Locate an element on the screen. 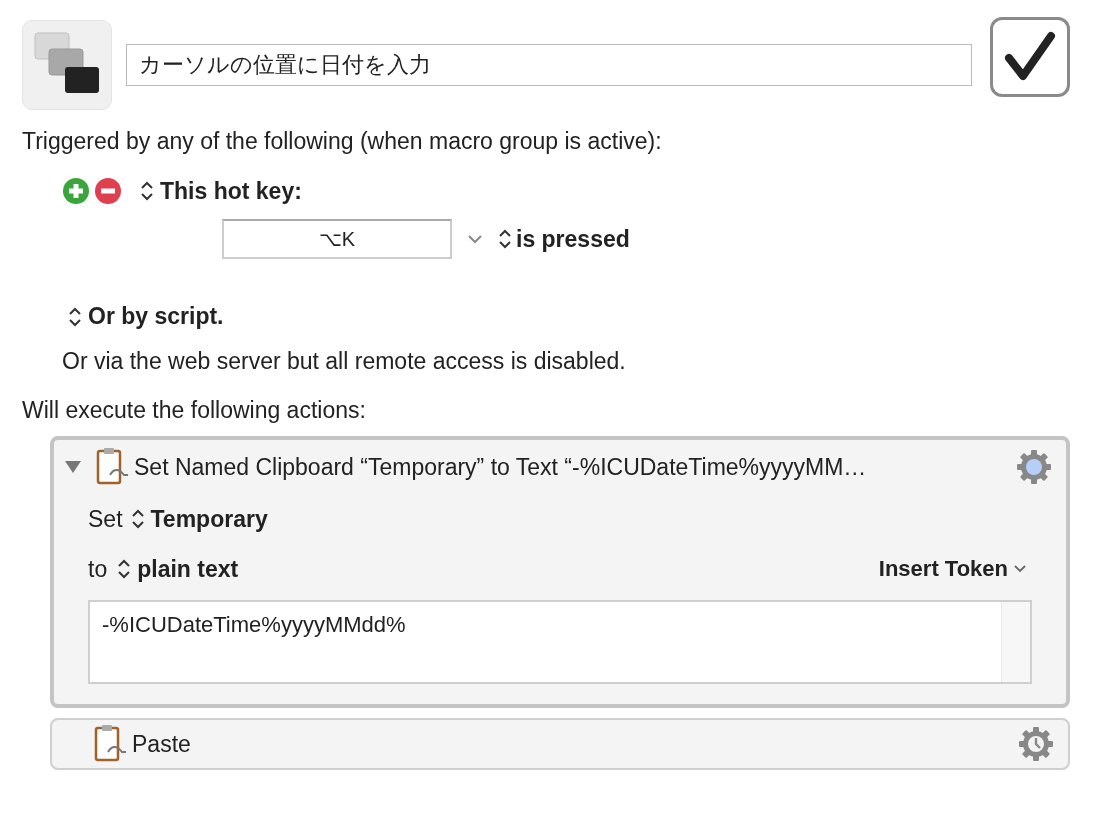 The height and width of the screenshot is (830, 1106). format-popup: plain text is located at coordinates (188, 569).